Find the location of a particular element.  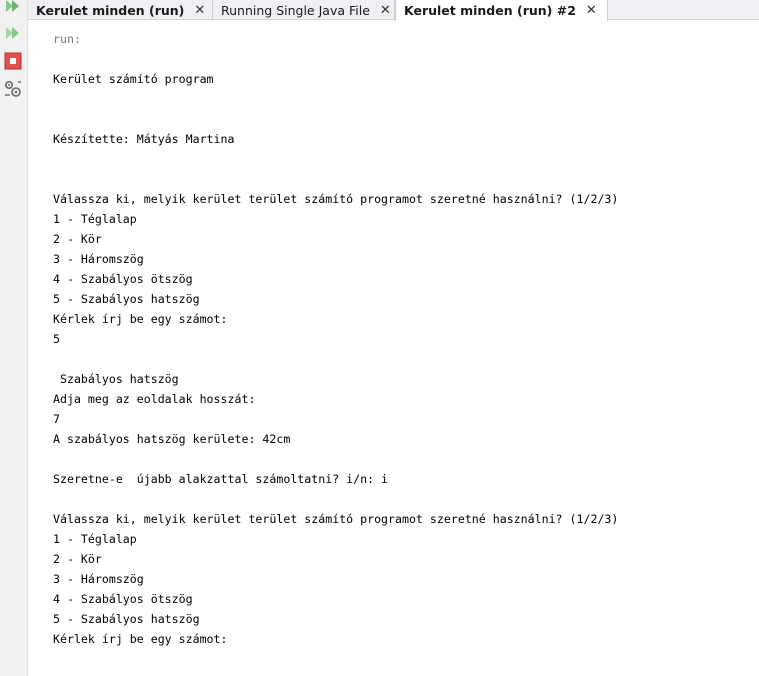

tab-running-single-java-file: Running Single Java File ✕ is located at coordinates (304, 10).